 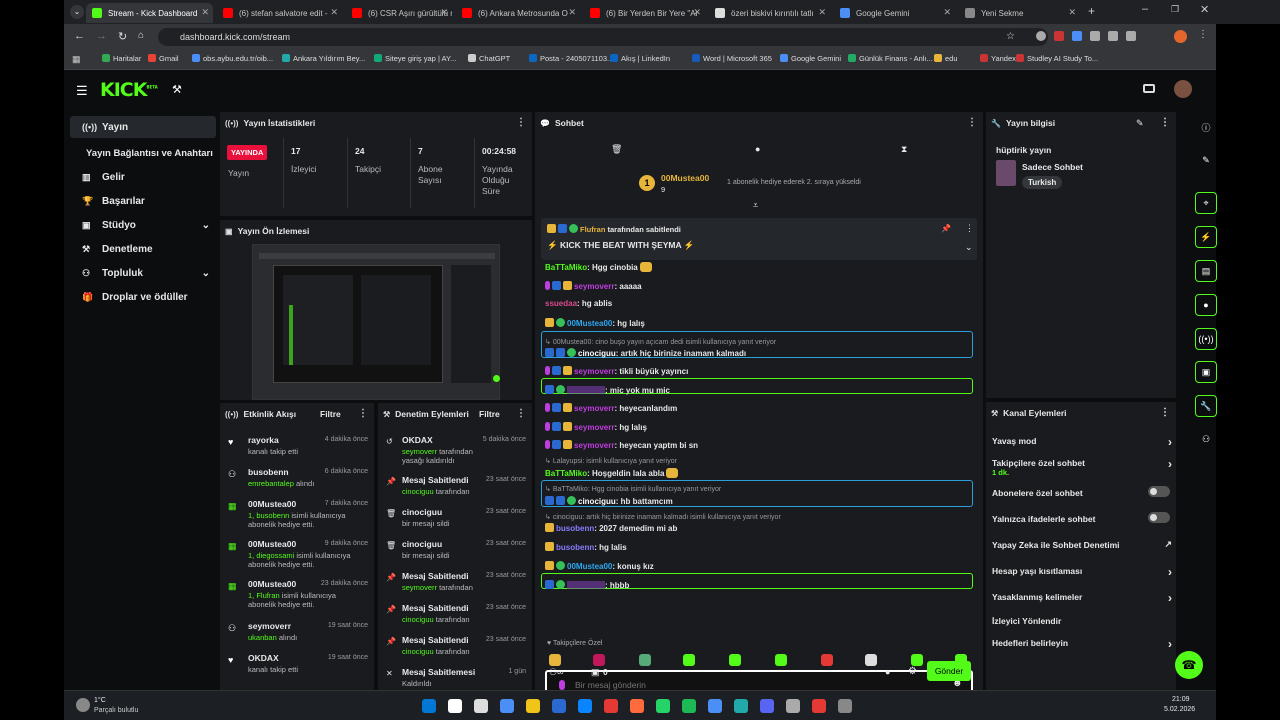 I want to click on close-window-button: ✕, so click(x=1204, y=9).